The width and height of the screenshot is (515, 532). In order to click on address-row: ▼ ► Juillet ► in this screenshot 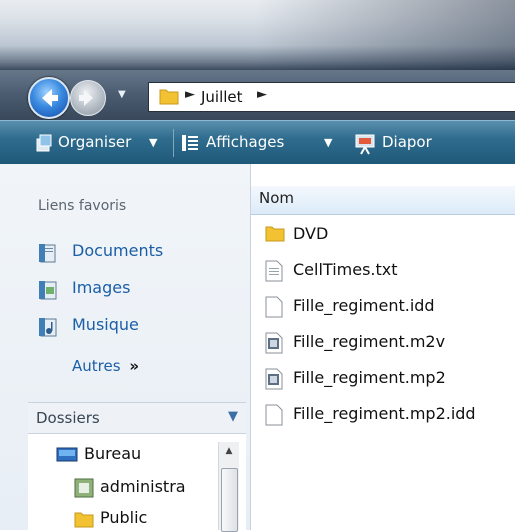, I will do `click(257, 95)`.